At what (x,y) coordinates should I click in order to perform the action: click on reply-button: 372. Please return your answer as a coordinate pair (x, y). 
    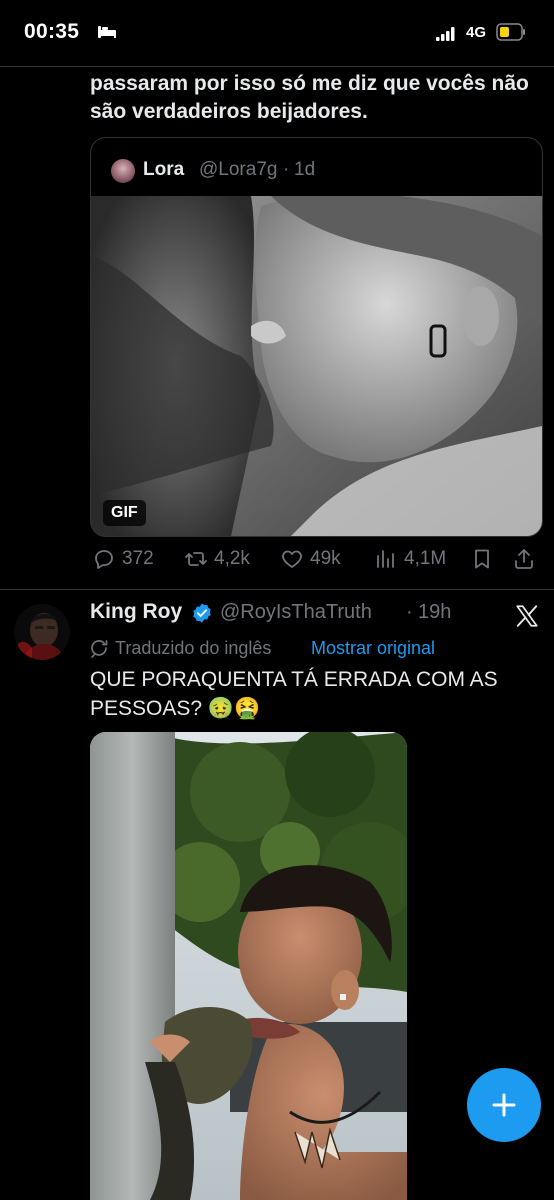
    Looking at the image, I should click on (123, 559).